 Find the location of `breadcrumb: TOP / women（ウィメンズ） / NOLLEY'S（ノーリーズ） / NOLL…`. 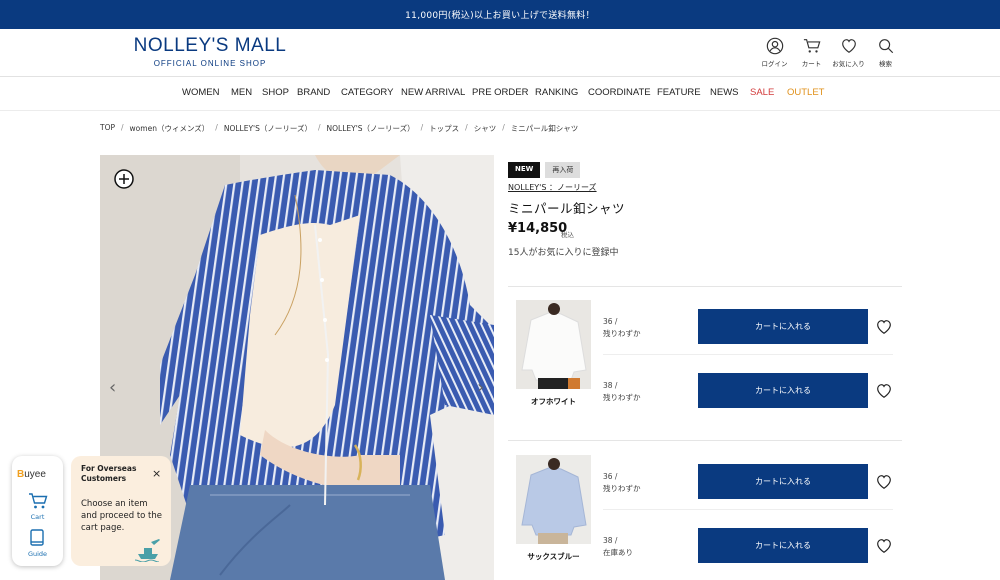

breadcrumb: TOP / women（ウィメンズ） / NOLLEY'S（ノーリーズ） / NOLL… is located at coordinates (339, 128).